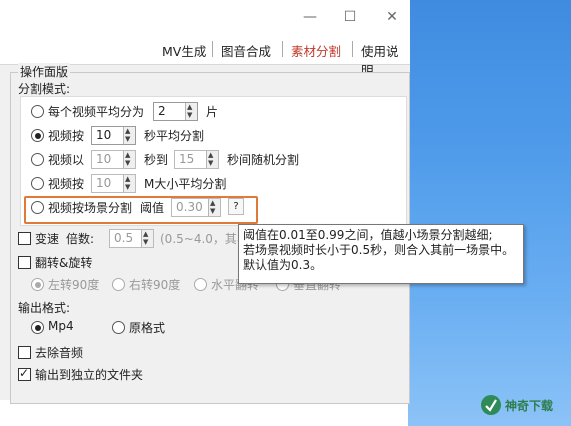 The width and height of the screenshot is (571, 426). Describe the element at coordinates (118, 284) in the screenshot. I see `rotate-right-radio` at that location.